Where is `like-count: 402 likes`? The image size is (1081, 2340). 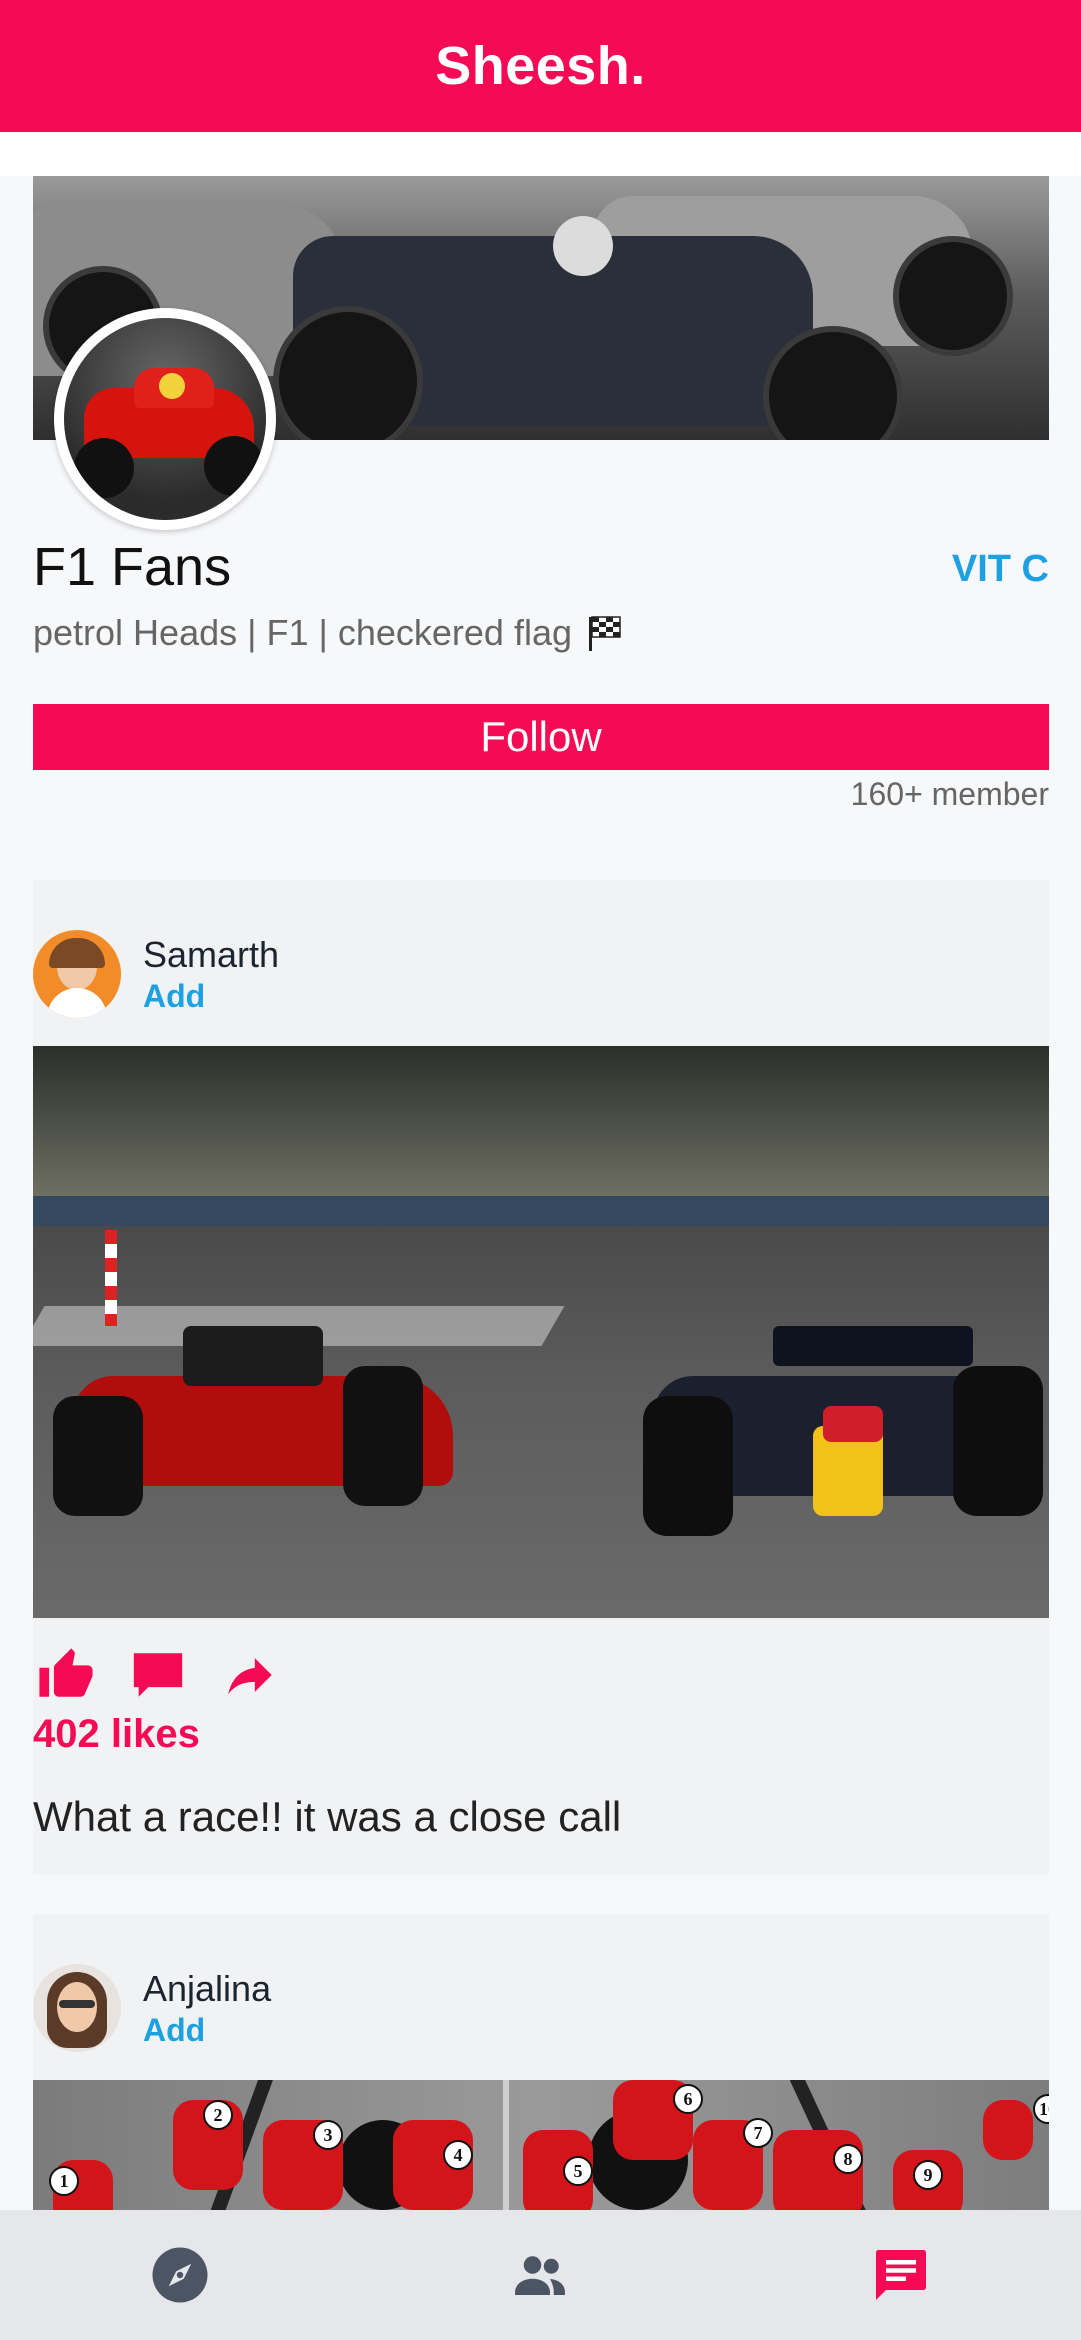 like-count: 402 likes is located at coordinates (116, 1734).